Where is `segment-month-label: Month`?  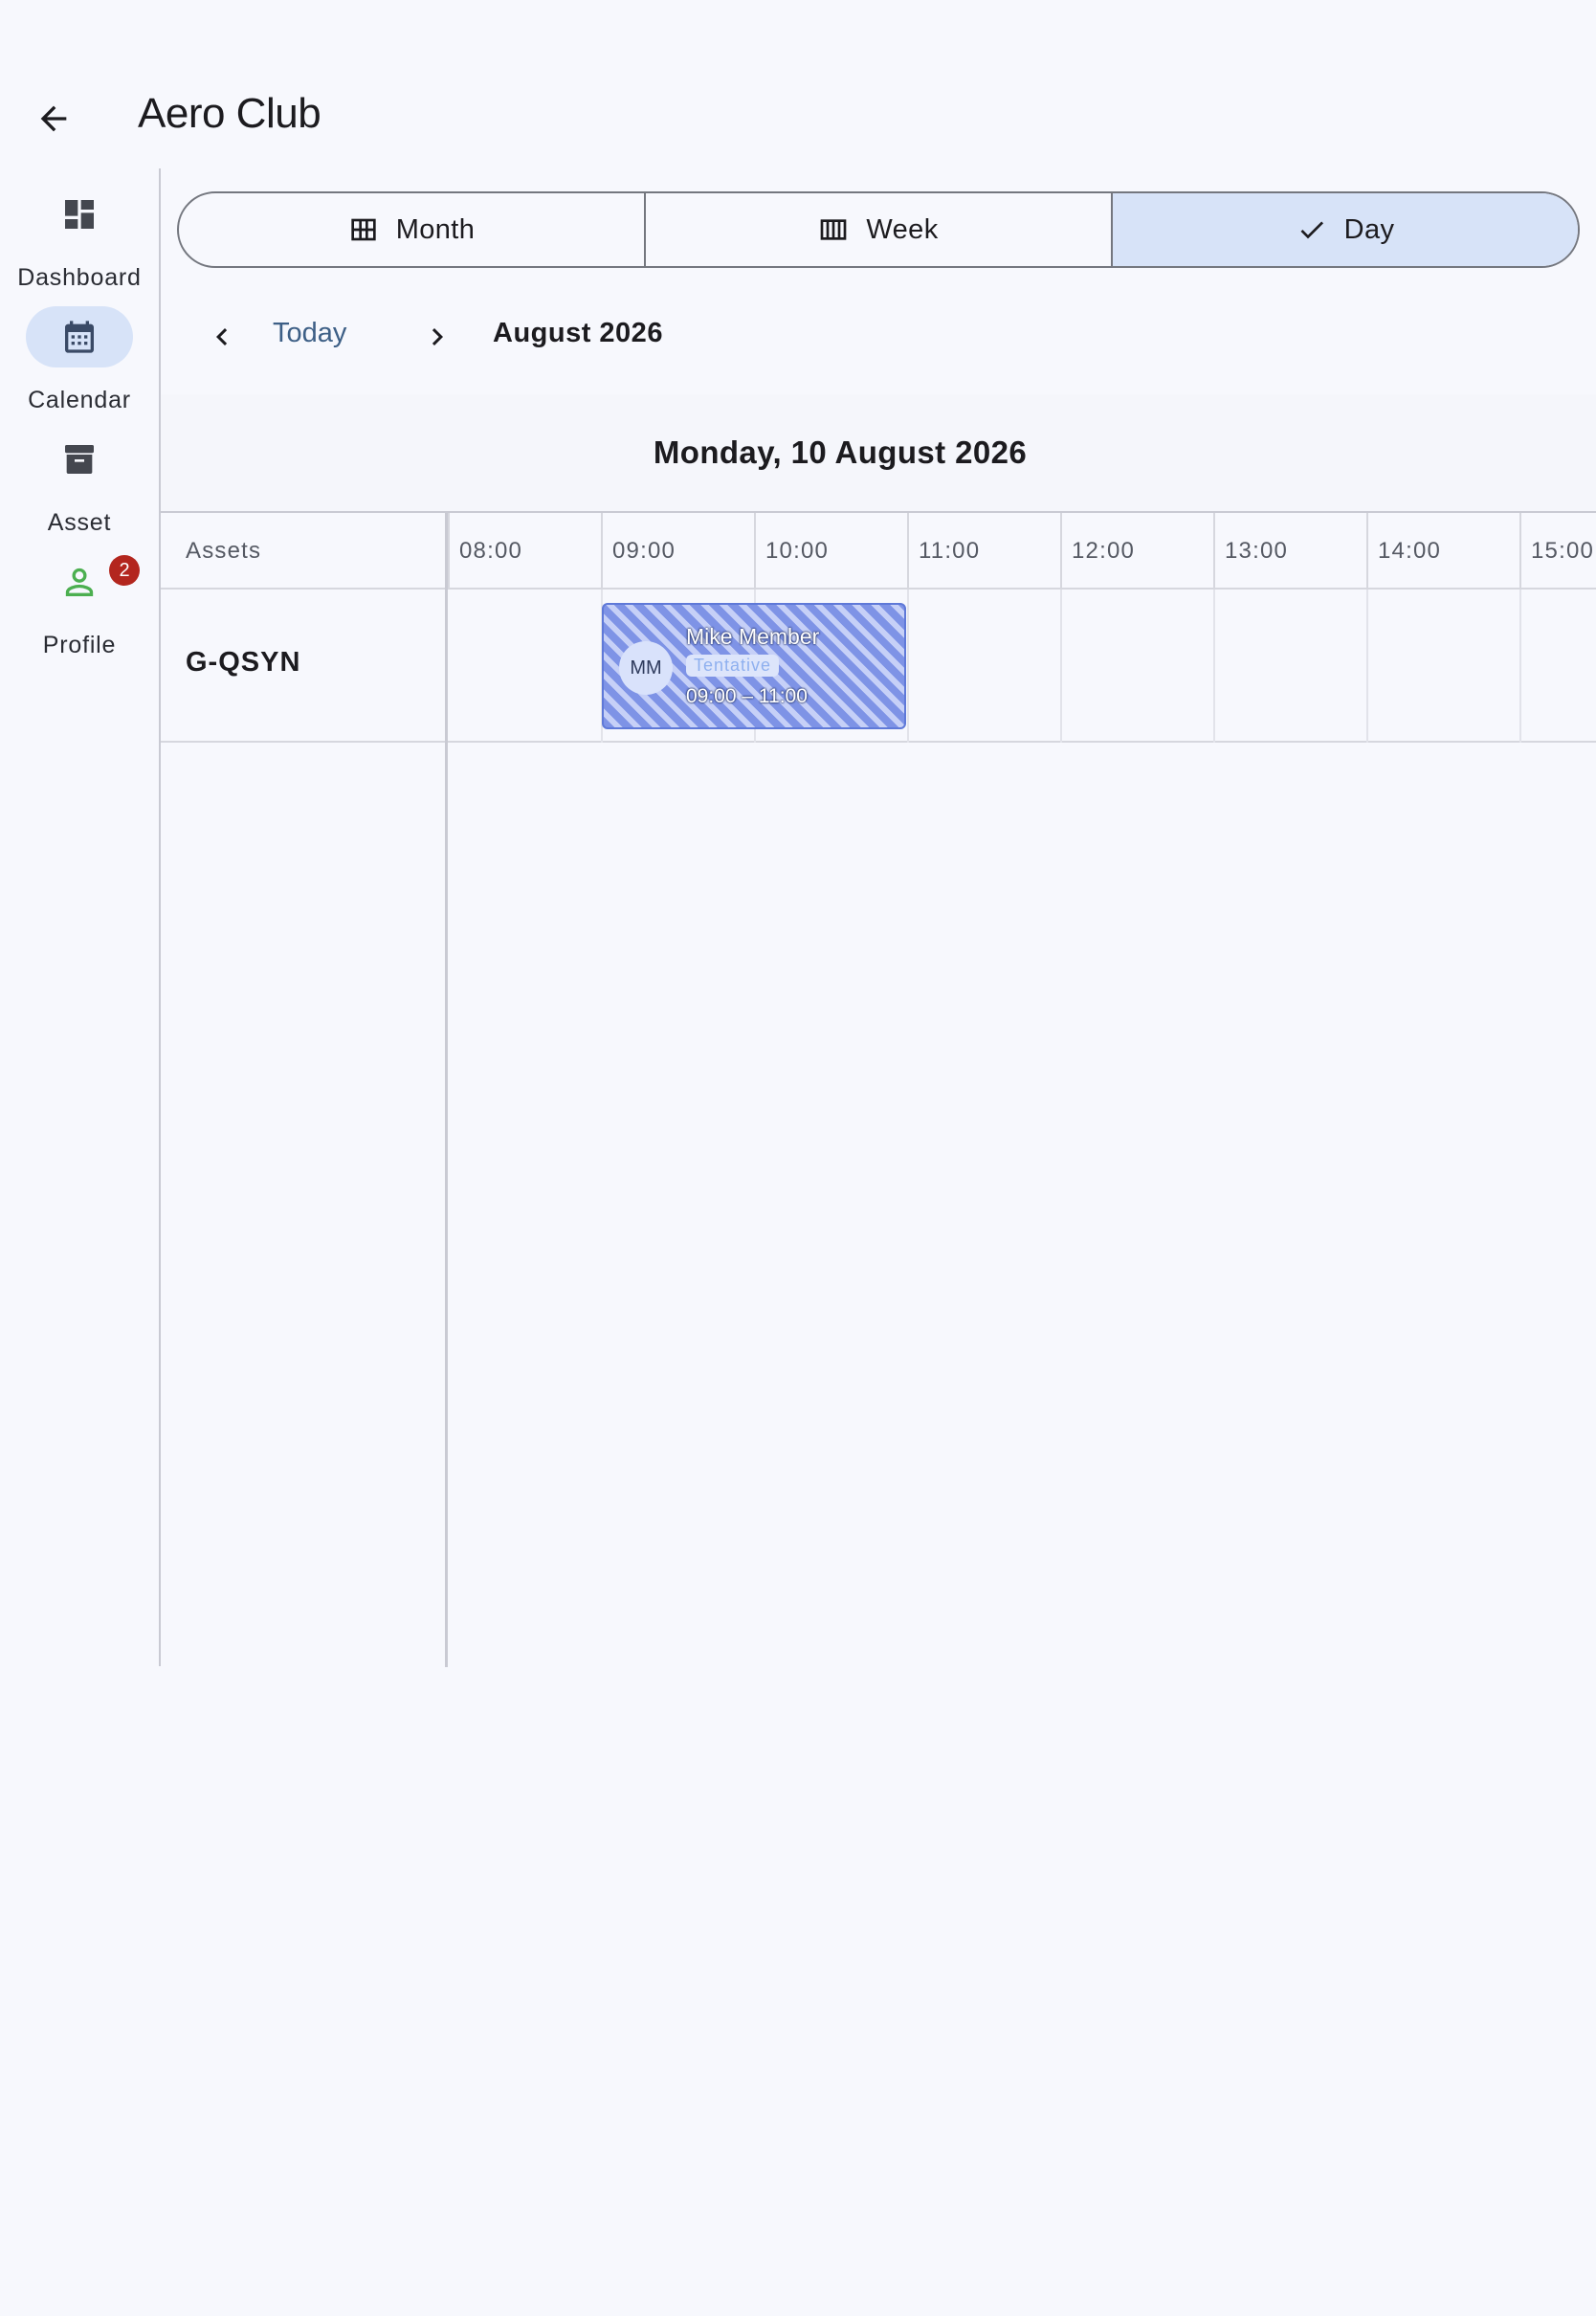
segment-month-label: Month is located at coordinates (436, 229).